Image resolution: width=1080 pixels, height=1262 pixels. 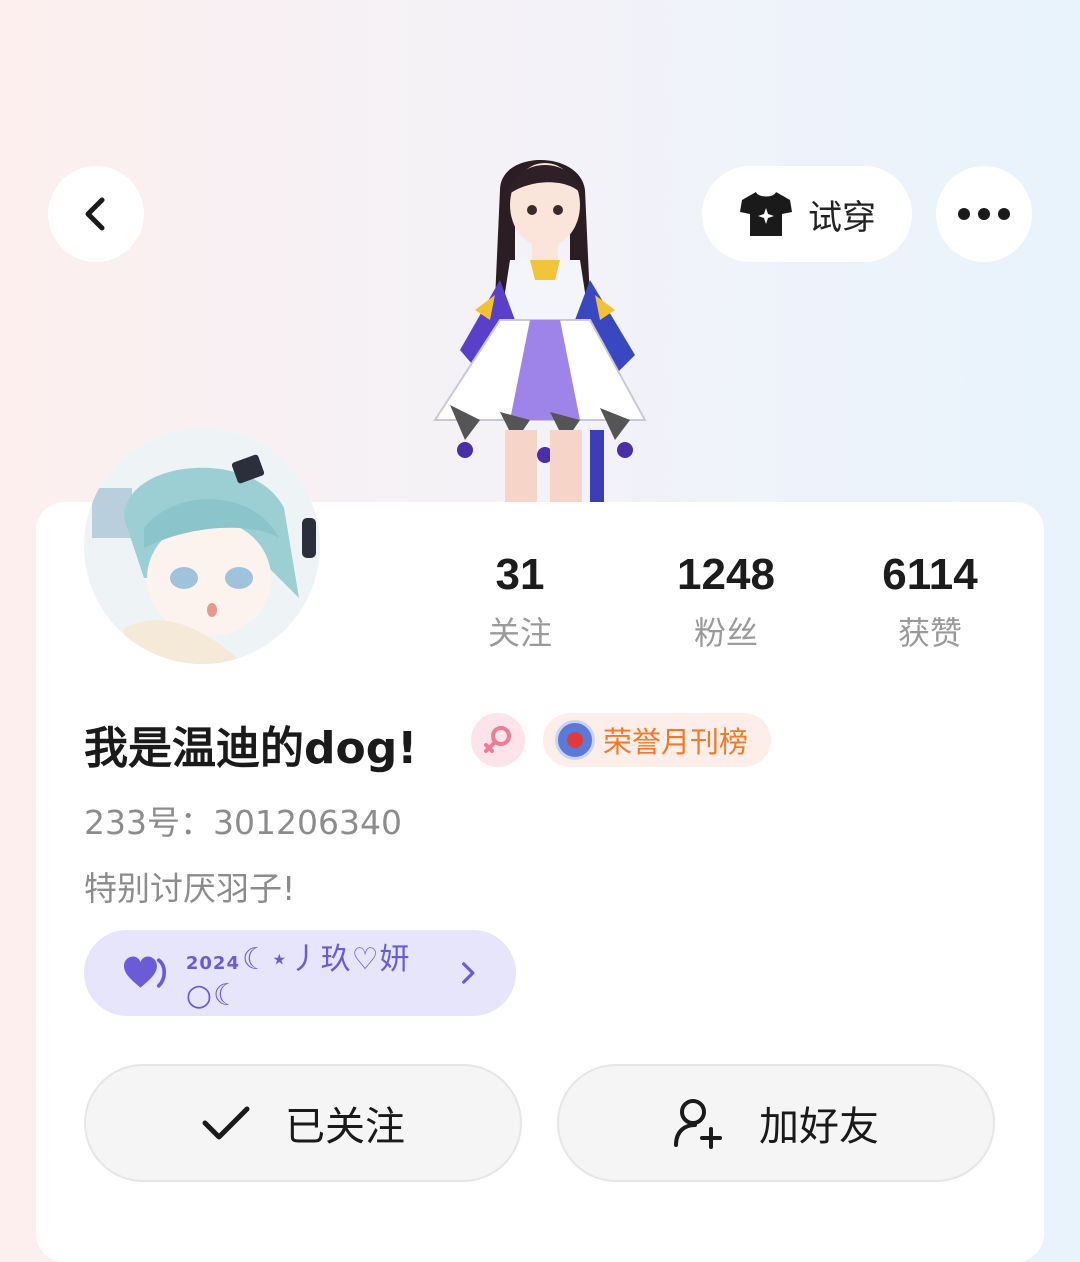 What do you see at coordinates (520, 574) in the screenshot?
I see `following-count: 31` at bounding box center [520, 574].